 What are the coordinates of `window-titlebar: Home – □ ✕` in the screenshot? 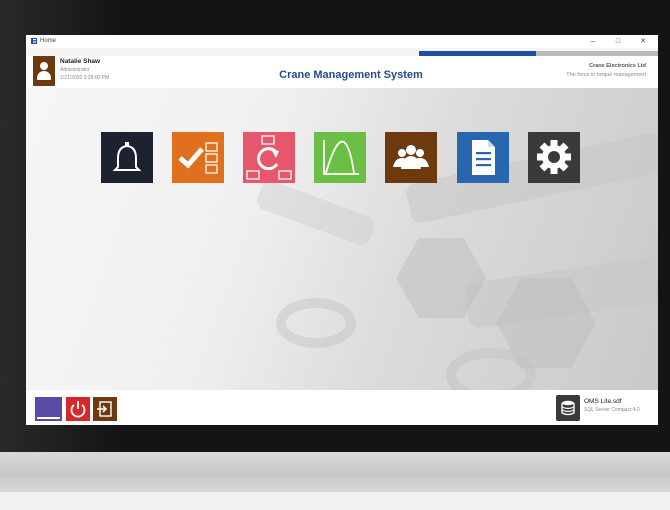 It's located at (342, 41).